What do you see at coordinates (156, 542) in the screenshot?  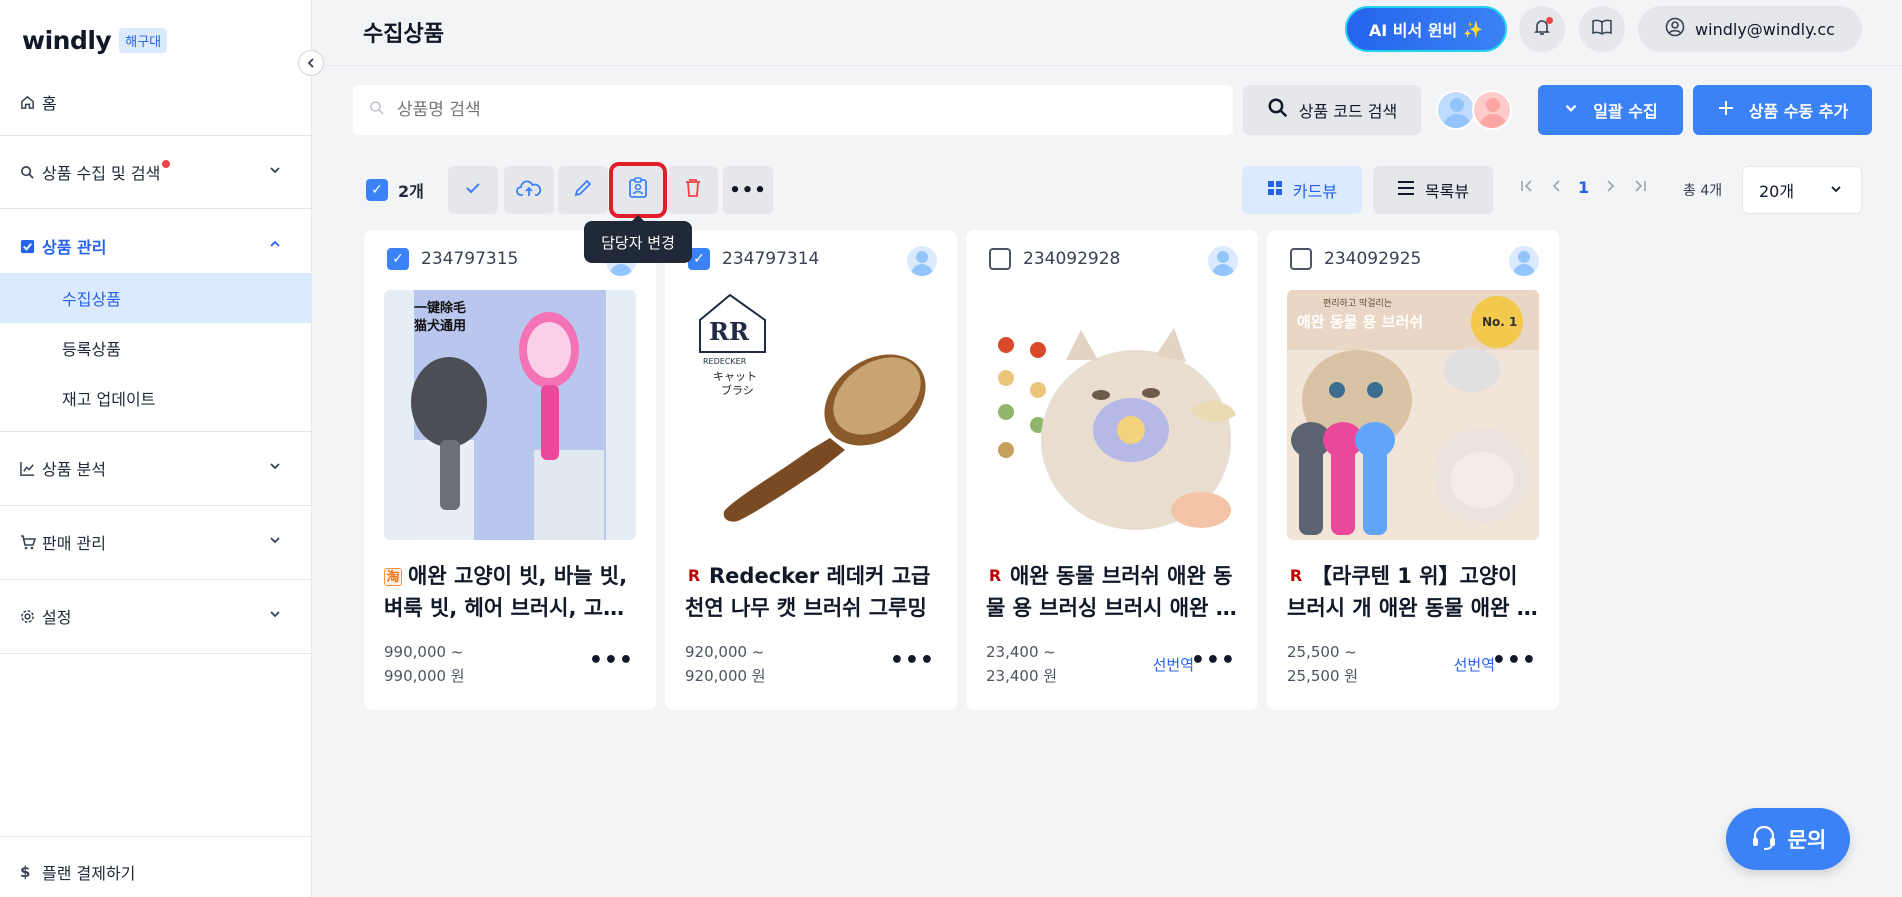 I see `sidebar-item-sales-manage: 판매 관리` at bounding box center [156, 542].